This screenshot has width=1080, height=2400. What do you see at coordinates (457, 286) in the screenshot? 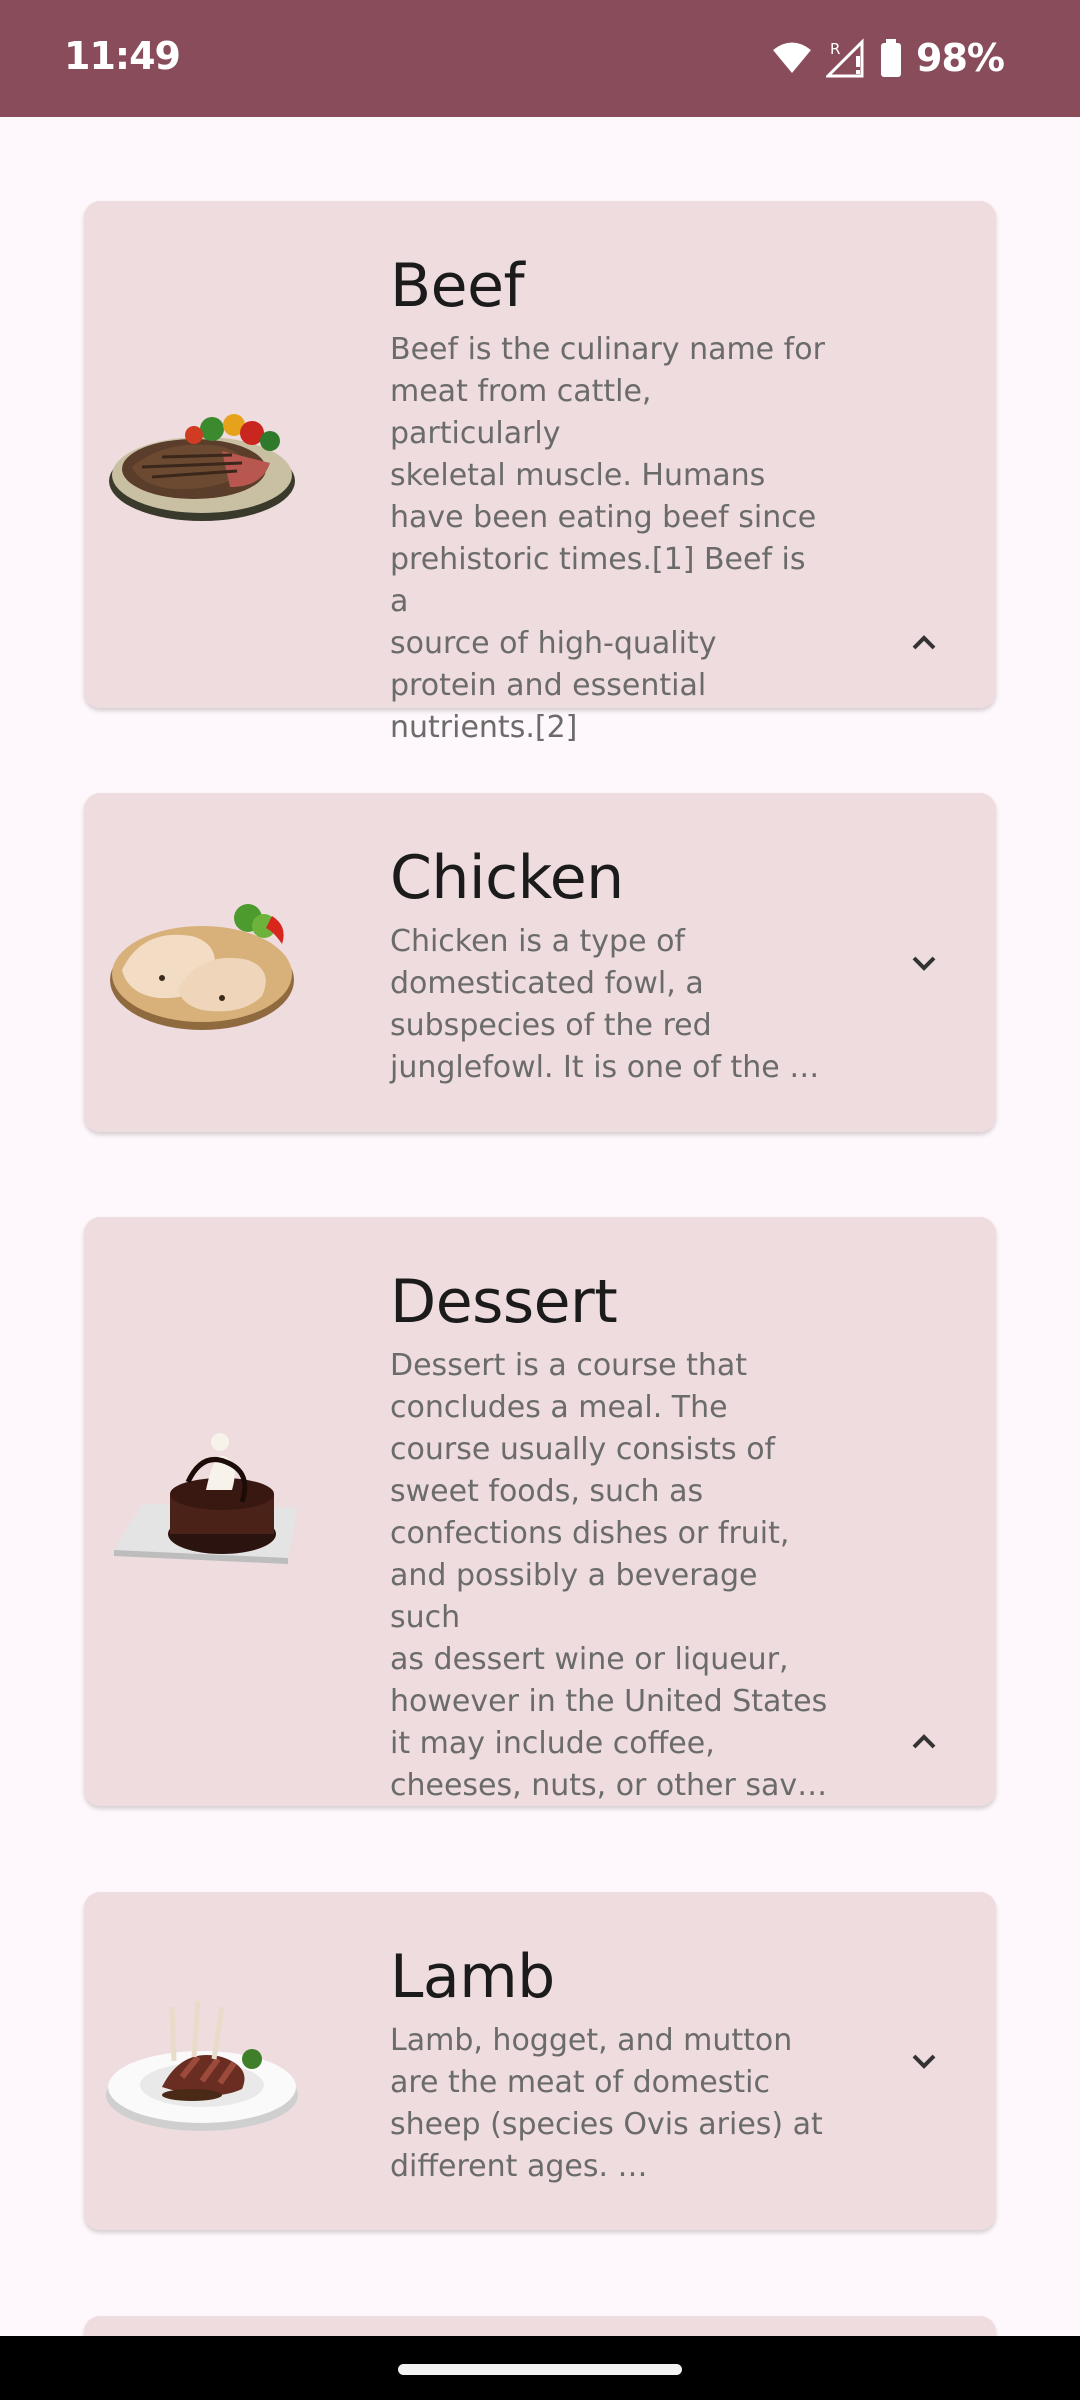
I see `card-title: Beef` at bounding box center [457, 286].